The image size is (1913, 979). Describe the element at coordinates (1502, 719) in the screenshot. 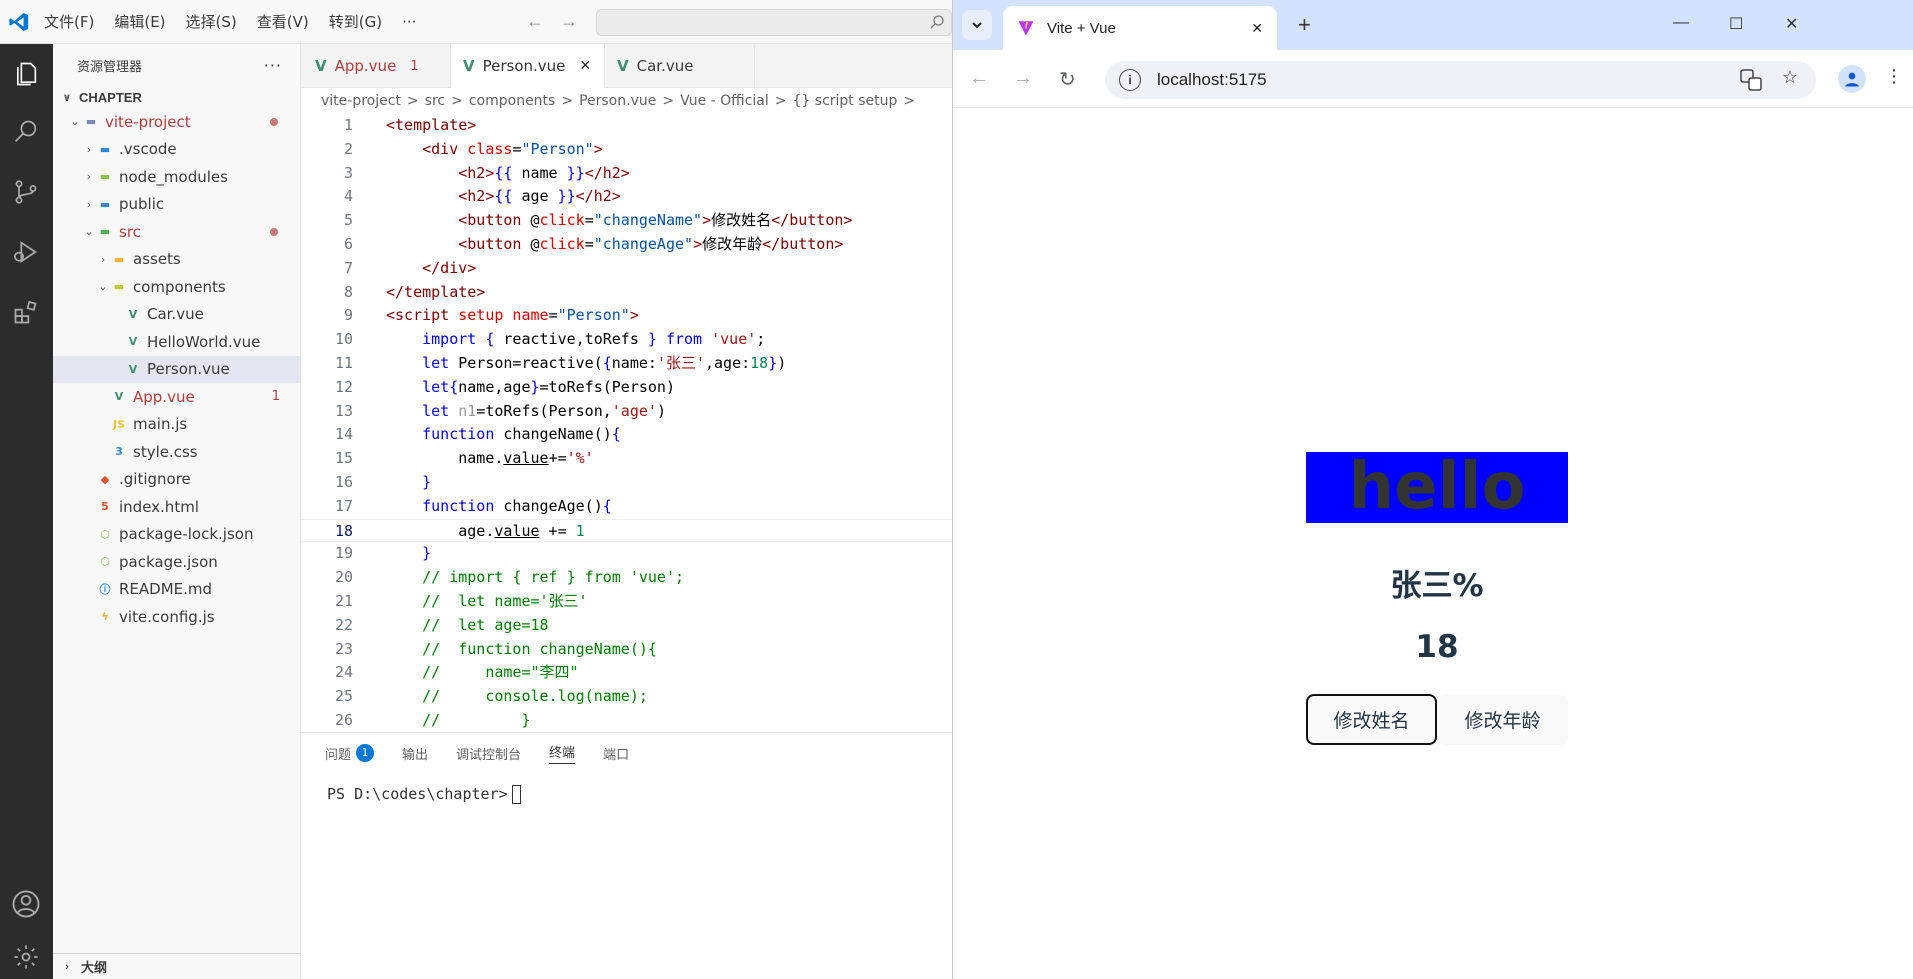

I see `change-age-button: 修改年龄` at that location.